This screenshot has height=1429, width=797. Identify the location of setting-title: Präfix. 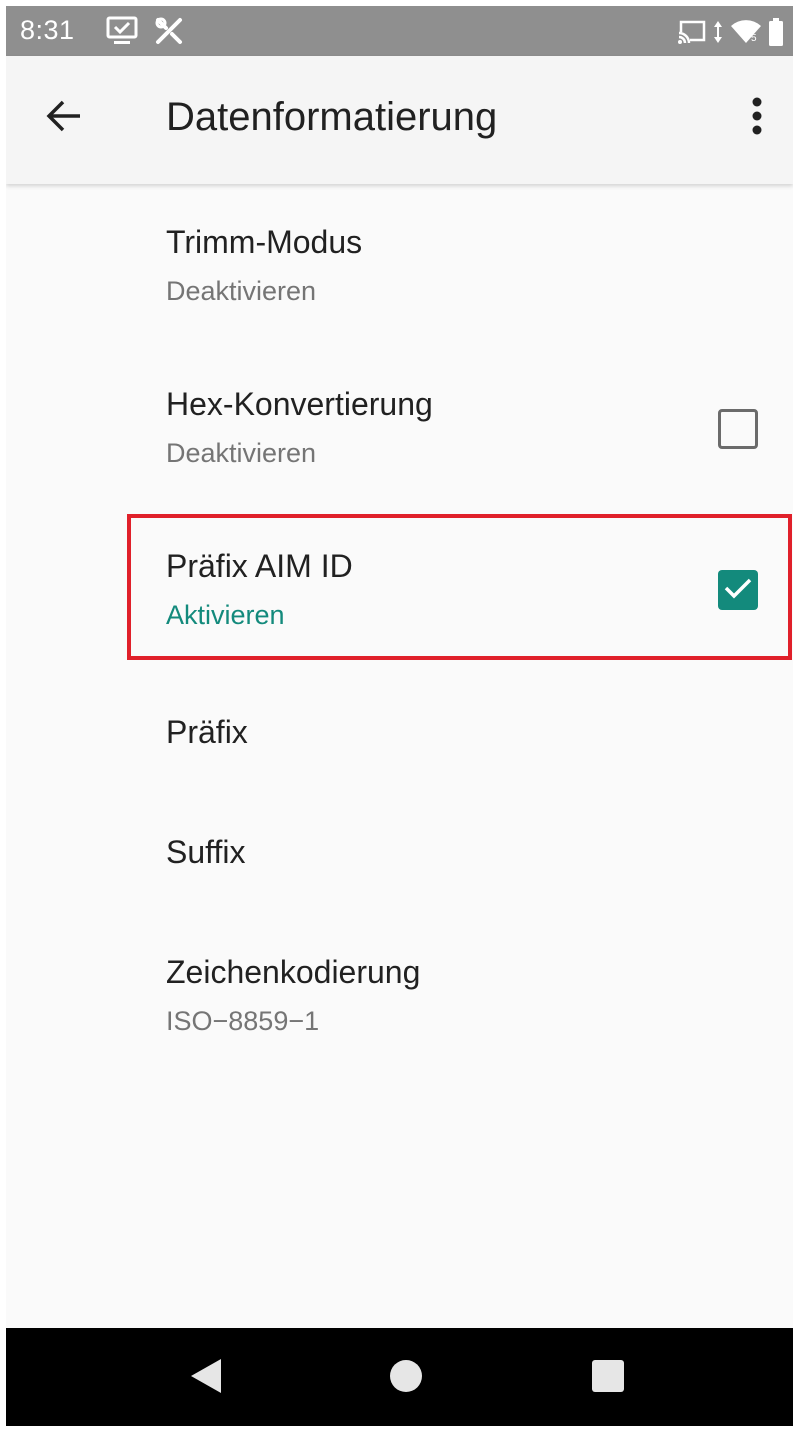
(207, 732).